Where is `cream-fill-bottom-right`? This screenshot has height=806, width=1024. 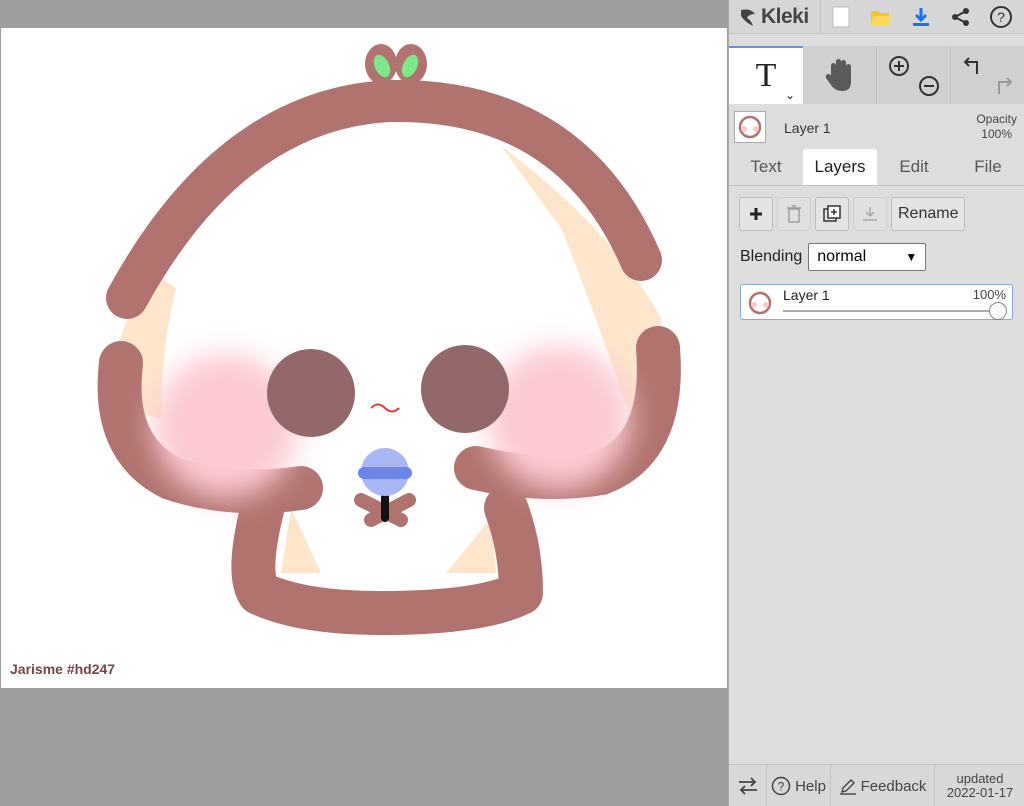 cream-fill-bottom-right is located at coordinates (471, 545).